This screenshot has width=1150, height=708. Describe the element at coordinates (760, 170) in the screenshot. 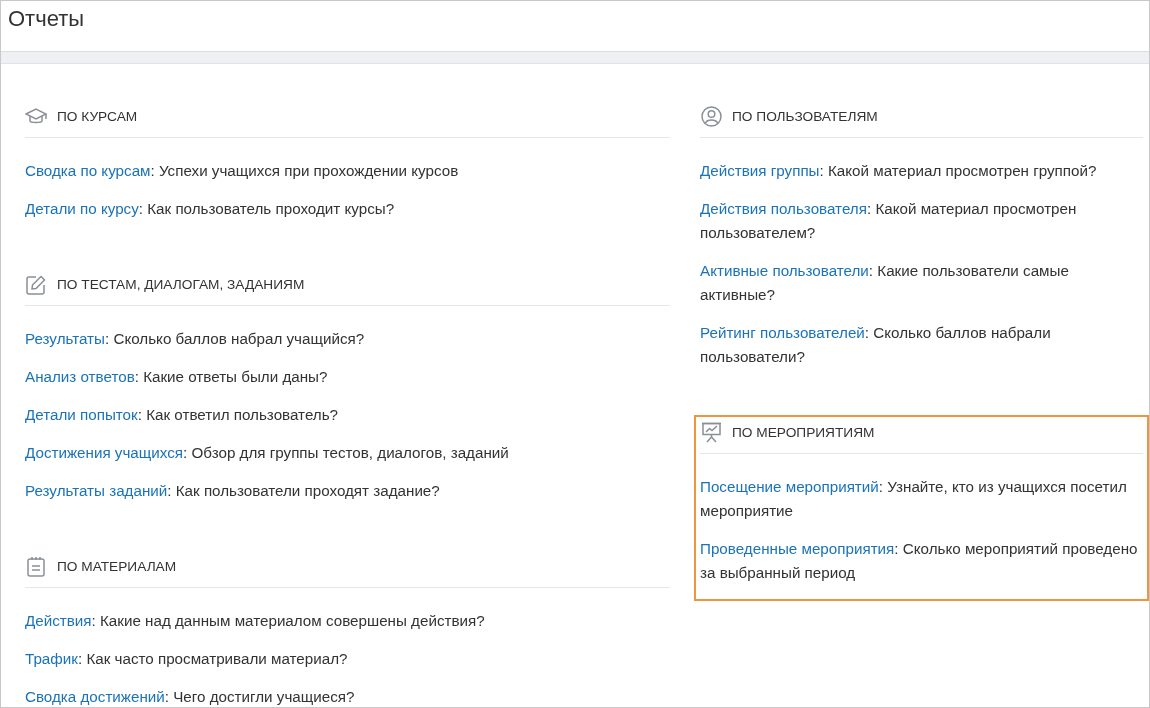

I see `report-link: Действия группы` at that location.